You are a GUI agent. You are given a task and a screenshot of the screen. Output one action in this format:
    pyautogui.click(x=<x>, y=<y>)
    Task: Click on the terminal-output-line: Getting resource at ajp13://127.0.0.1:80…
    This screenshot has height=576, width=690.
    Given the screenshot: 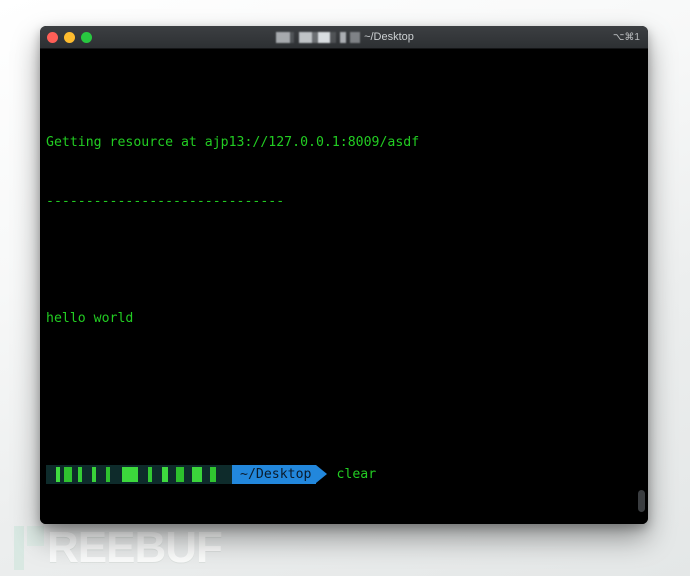 What is the action you would take?
    pyautogui.click(x=233, y=142)
    